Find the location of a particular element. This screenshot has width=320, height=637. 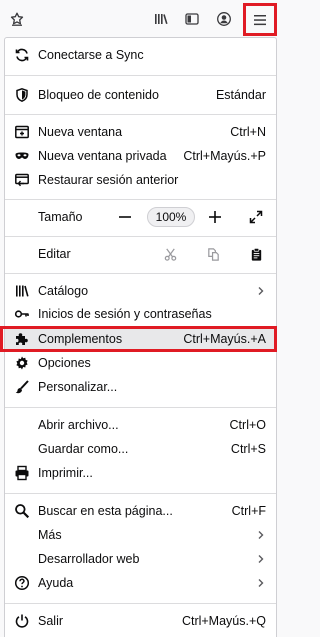

clipboard-icon is located at coordinates (256, 254).